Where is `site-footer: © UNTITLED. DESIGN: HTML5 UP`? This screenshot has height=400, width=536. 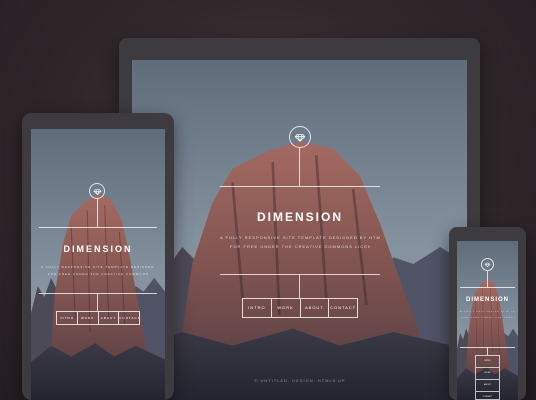
site-footer: © UNTITLED. DESIGN: HTML5 UP is located at coordinates (300, 380).